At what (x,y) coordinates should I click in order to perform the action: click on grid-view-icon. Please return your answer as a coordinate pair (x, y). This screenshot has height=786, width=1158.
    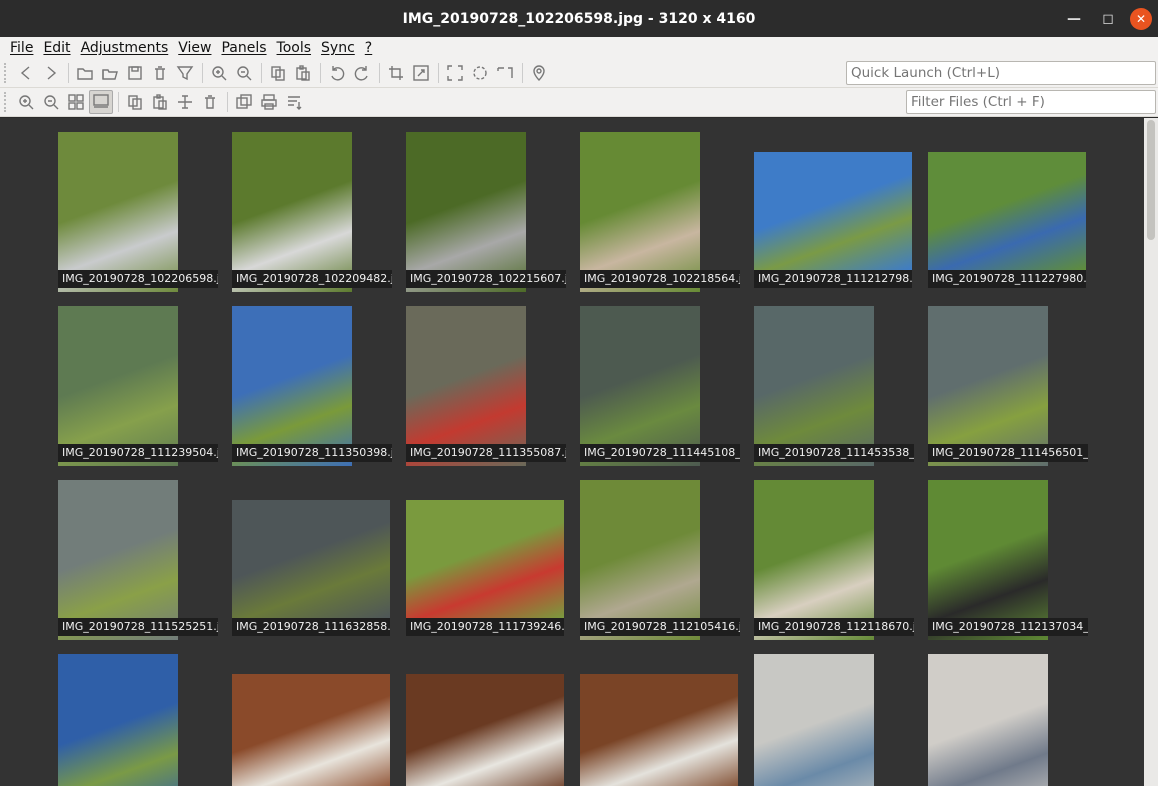
    Looking at the image, I should click on (76, 102).